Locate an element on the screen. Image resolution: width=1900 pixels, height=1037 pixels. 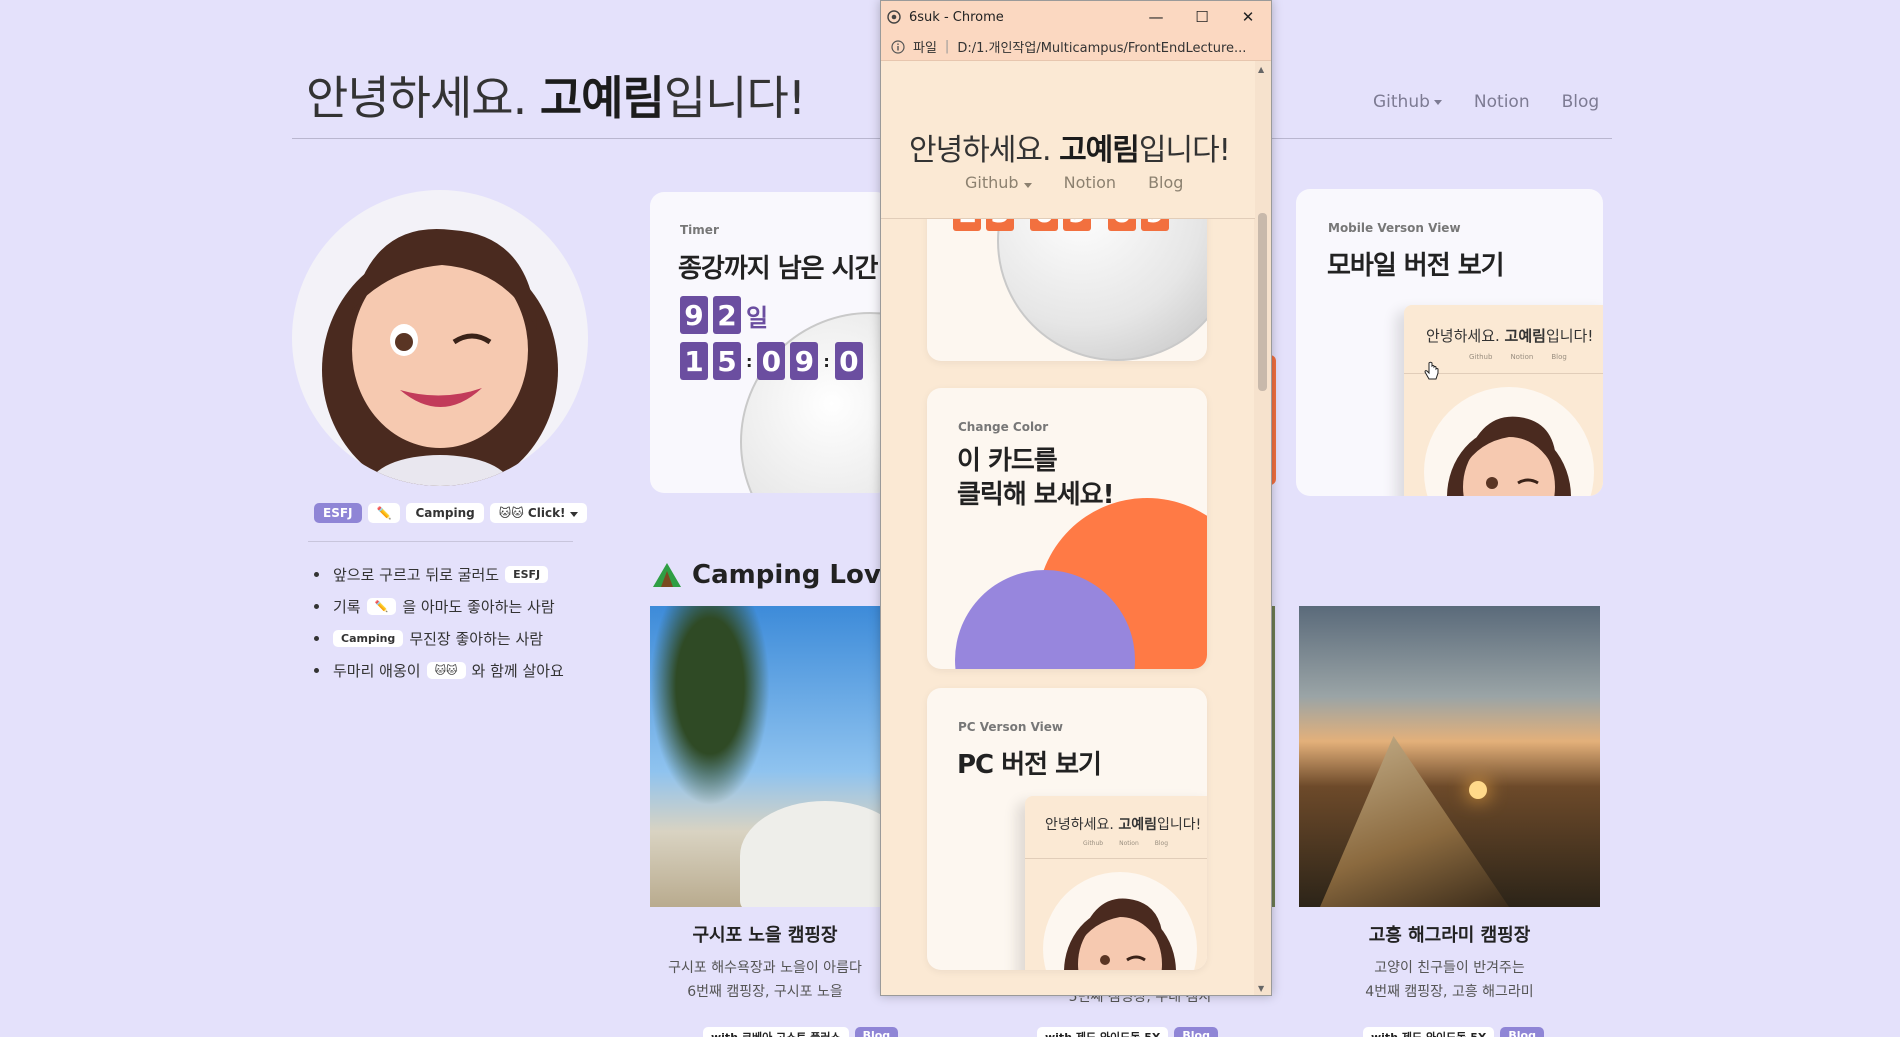
pc-preview: 안녕하세요. 고예림입니다! Github Notion Blog is located at coordinates (1116, 883).